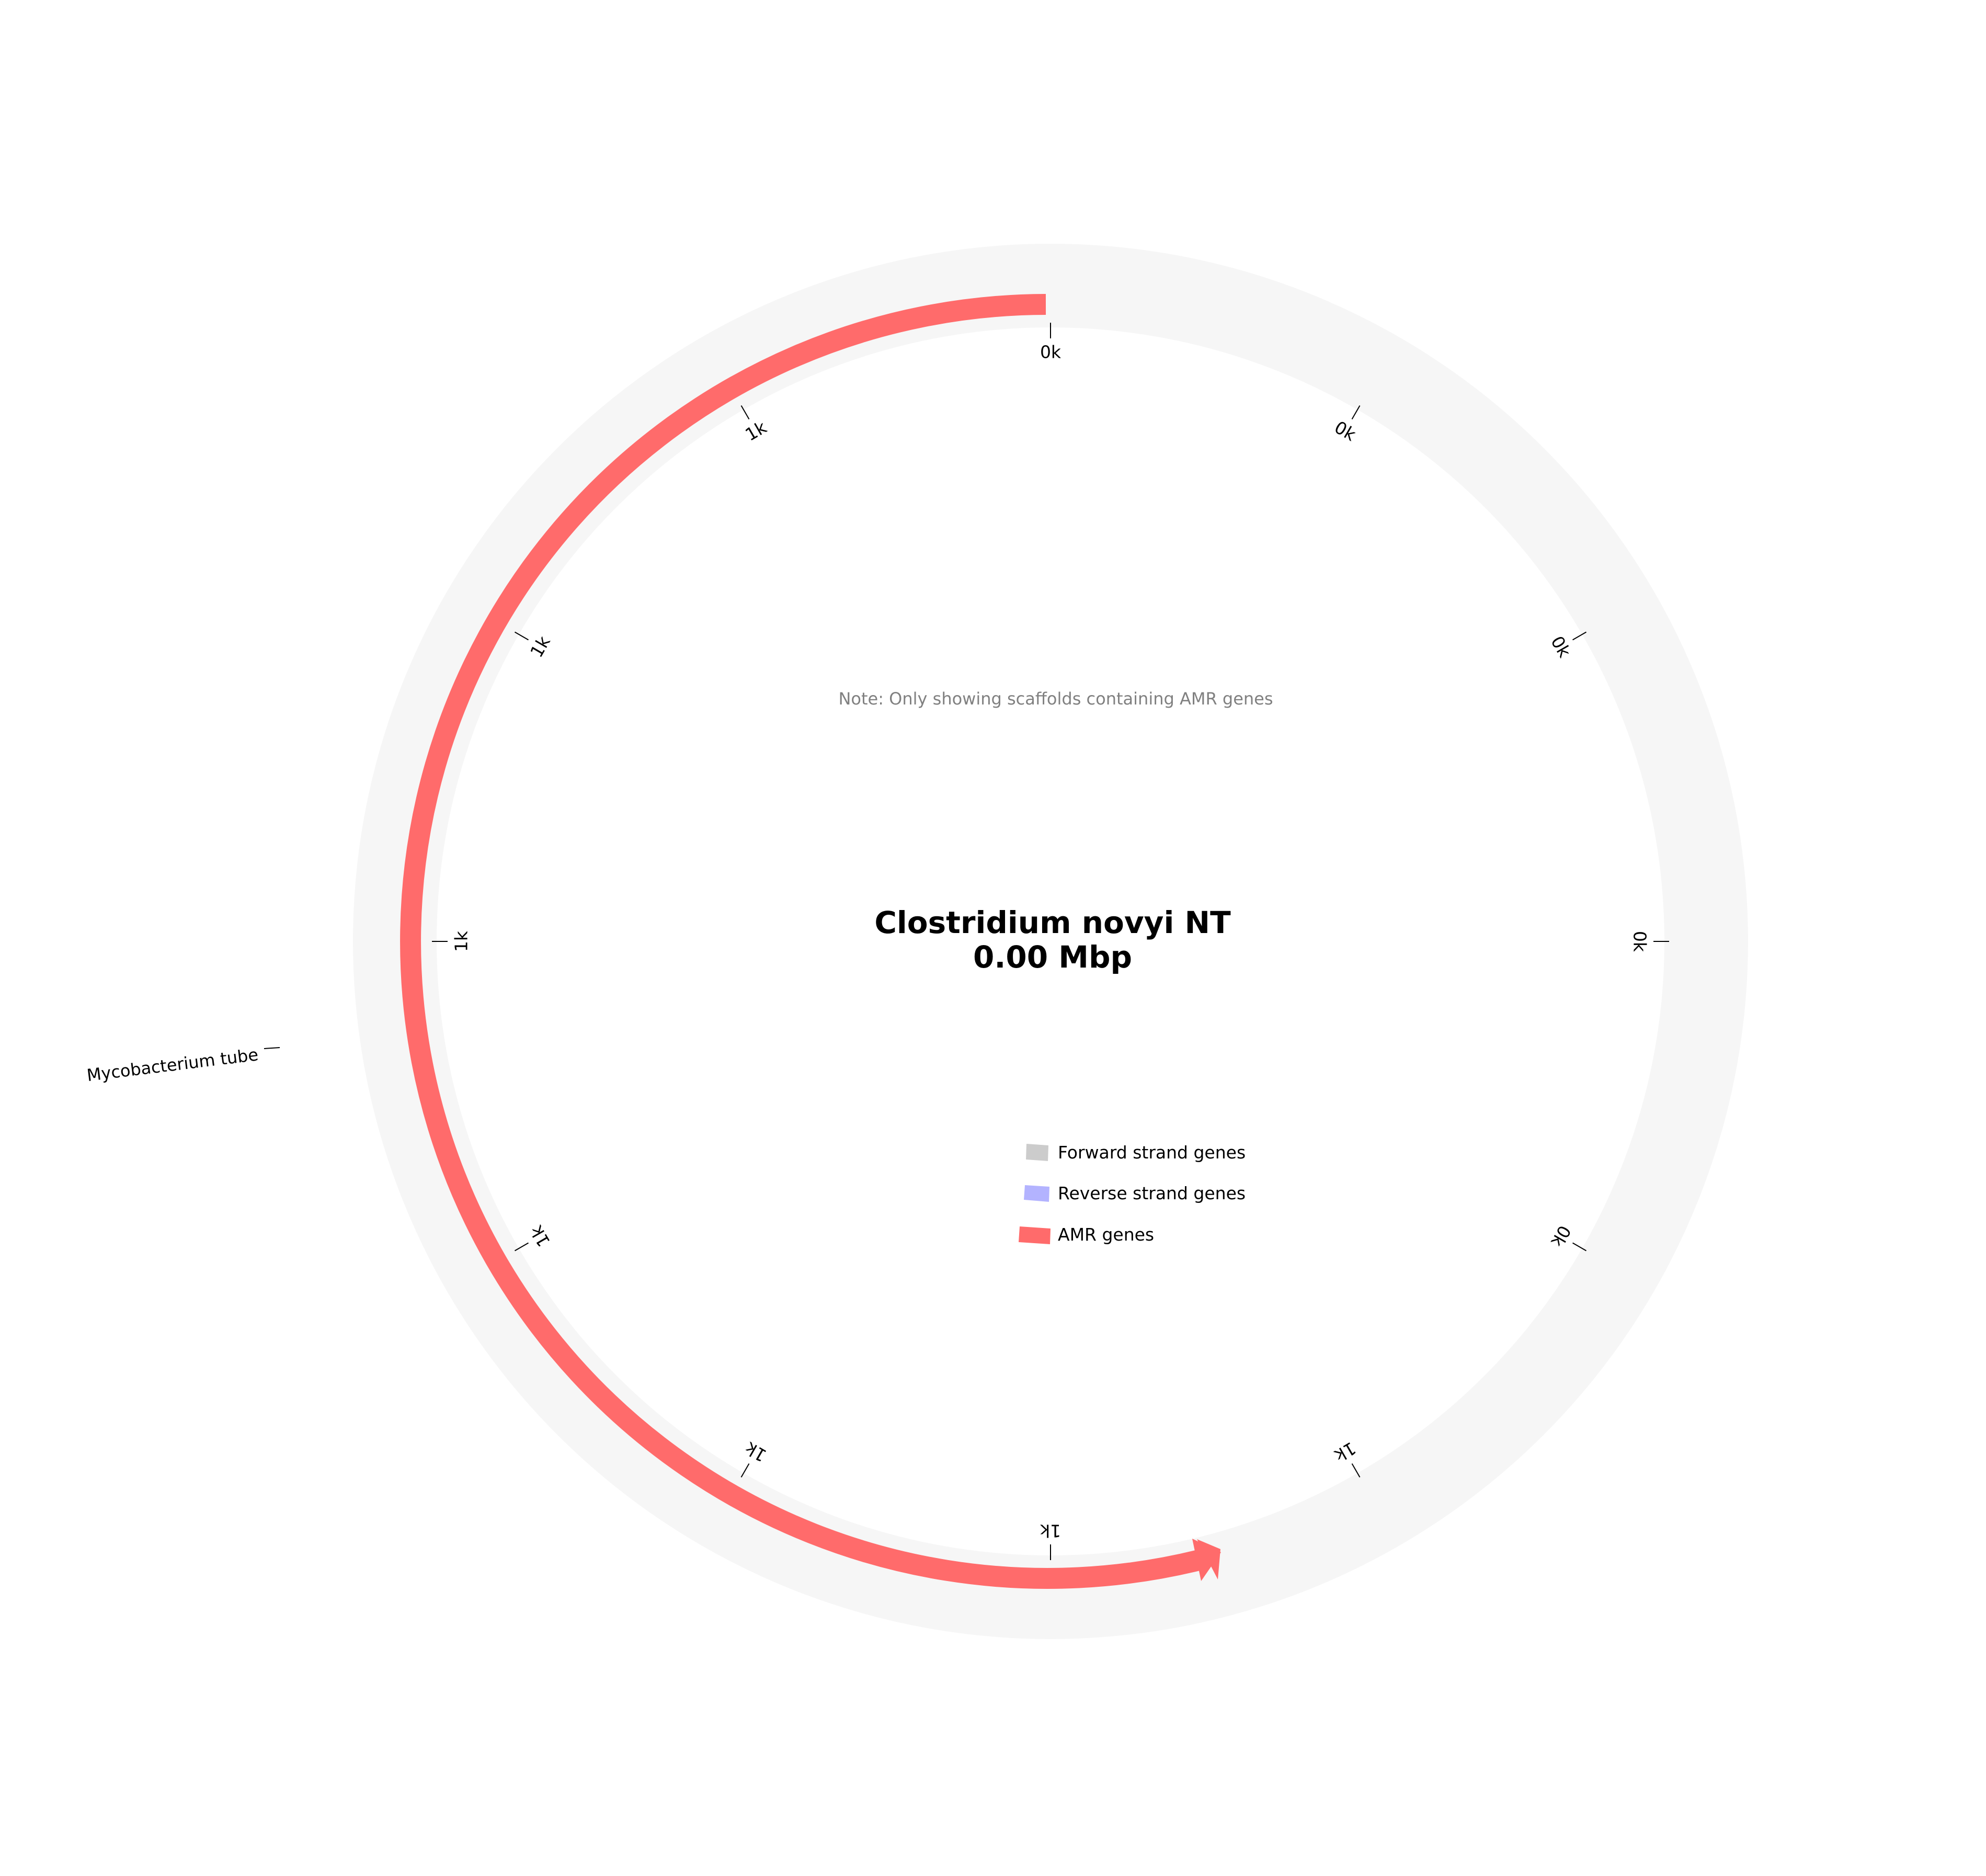  Describe the element at coordinates (172, 1064) in the screenshot. I see `scaffold-label: Mycobacterium tube` at that location.